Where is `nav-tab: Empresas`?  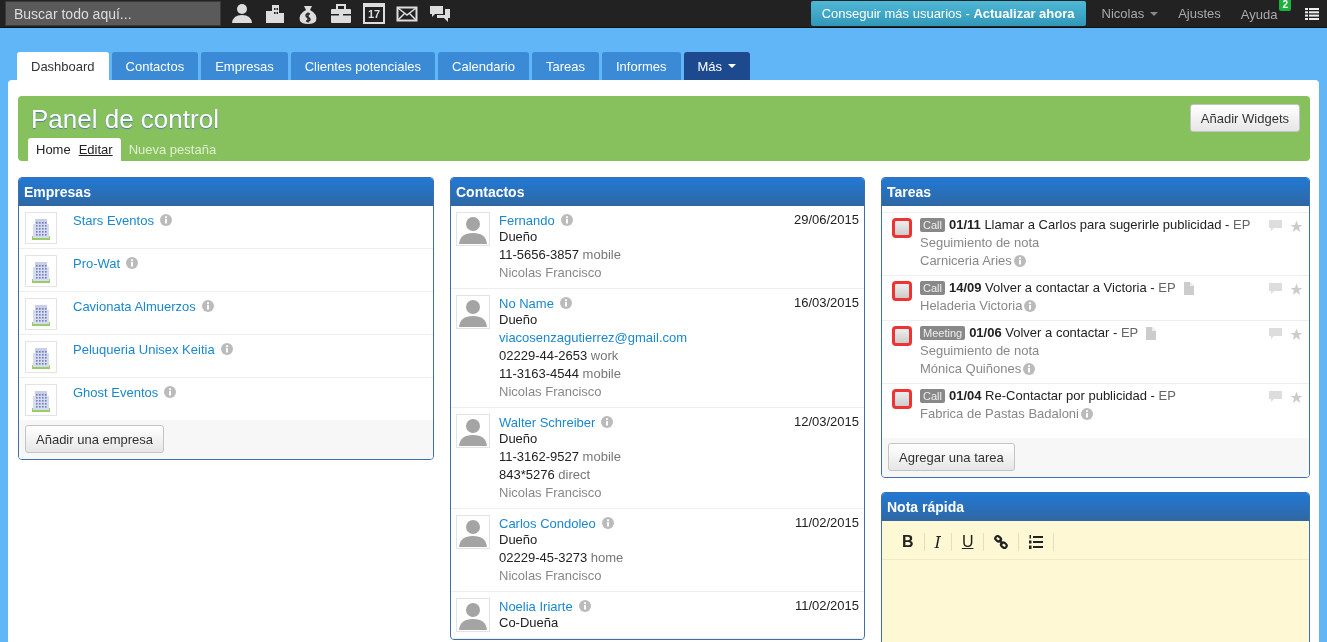 nav-tab: Empresas is located at coordinates (244, 66).